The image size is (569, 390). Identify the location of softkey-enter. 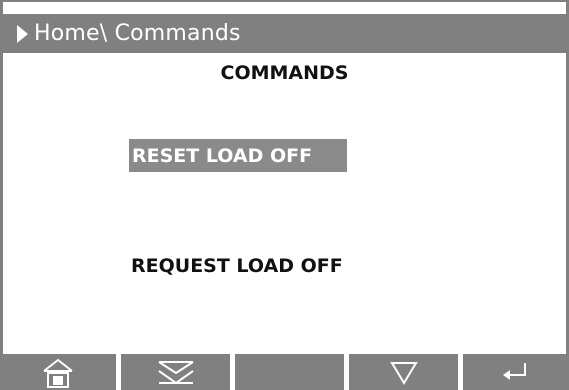
(516, 372).